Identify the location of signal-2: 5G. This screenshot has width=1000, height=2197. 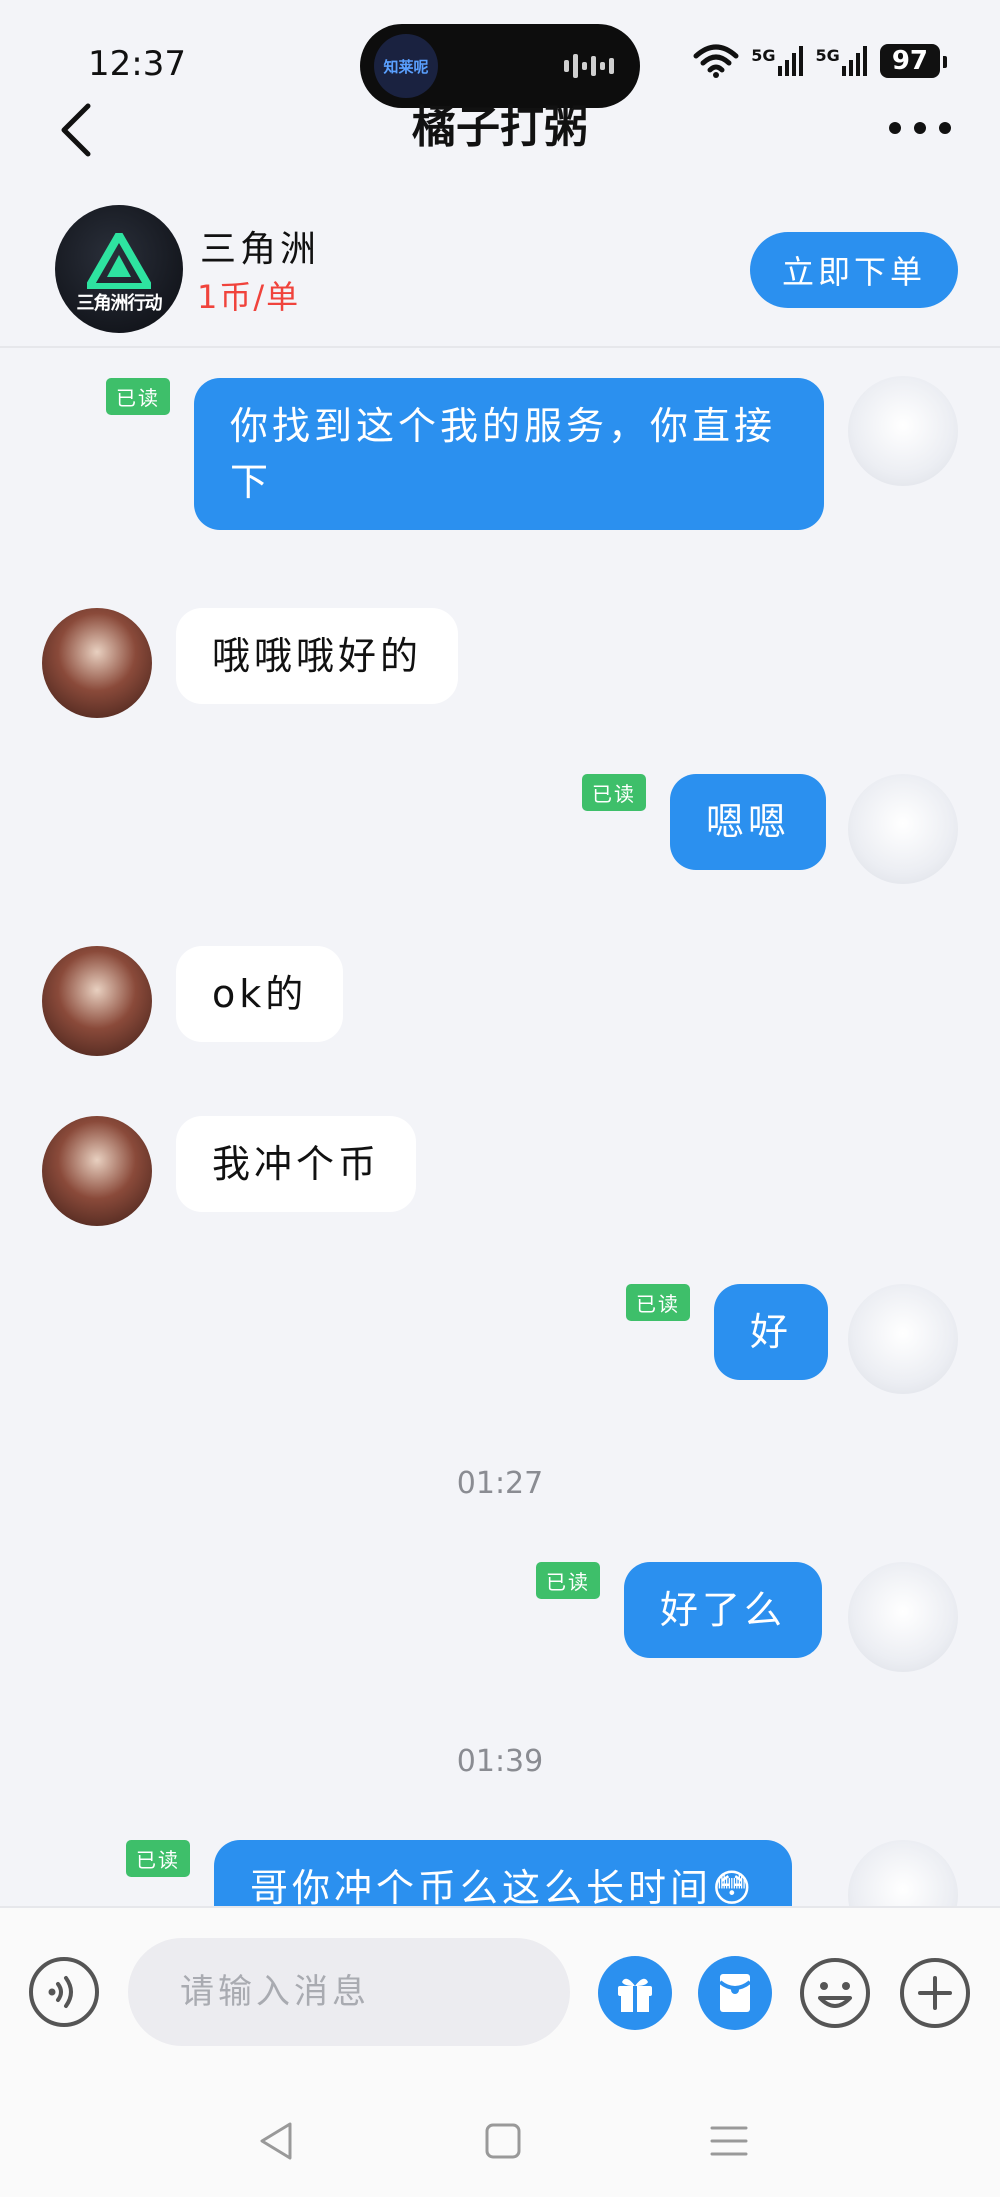
(842, 61).